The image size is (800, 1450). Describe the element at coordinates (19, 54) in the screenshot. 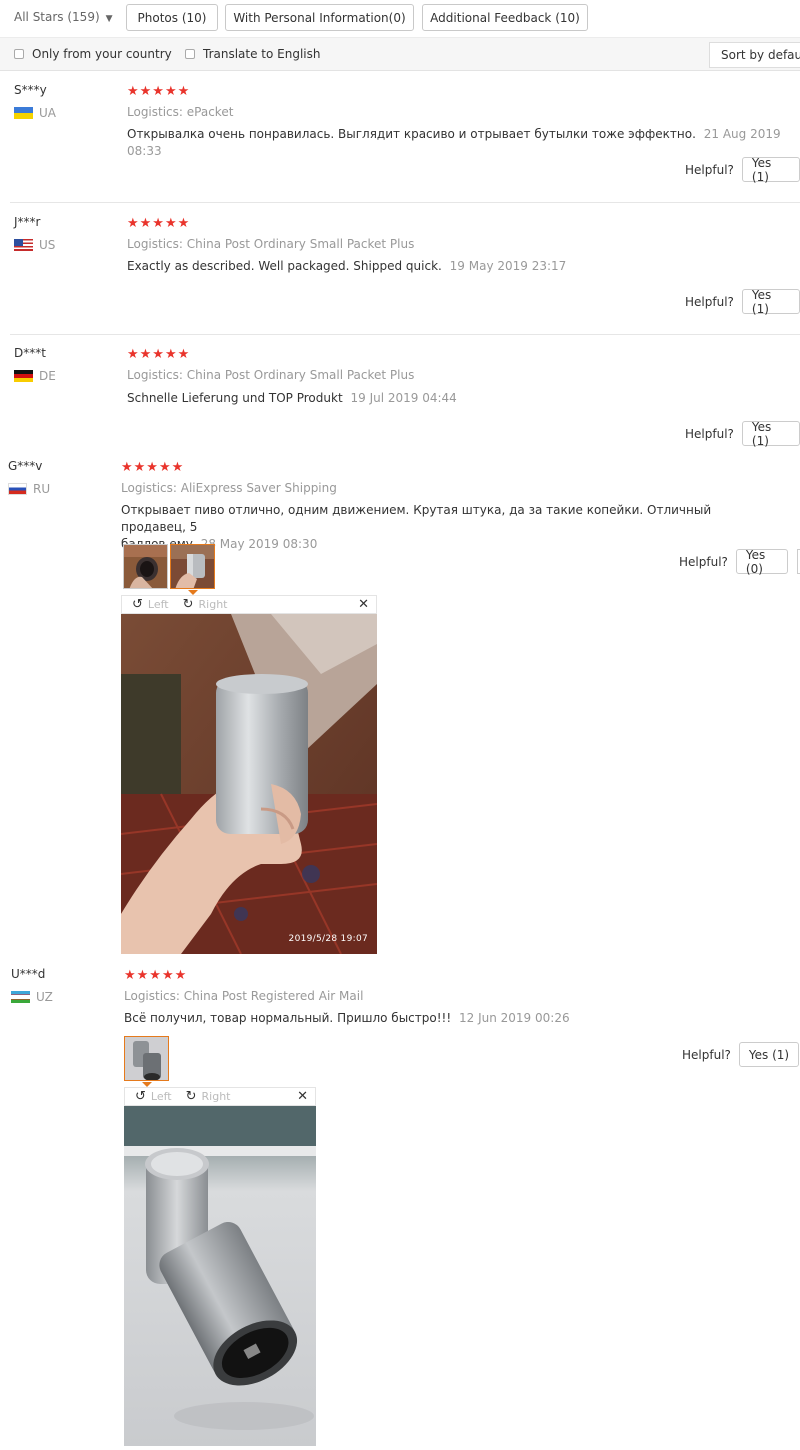

I see `only-country-checkbox` at that location.